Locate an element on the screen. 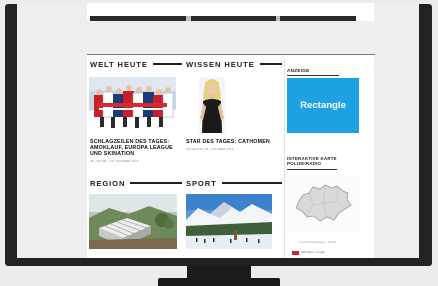  section-title: WISSEN HEUTE is located at coordinates (220, 64).